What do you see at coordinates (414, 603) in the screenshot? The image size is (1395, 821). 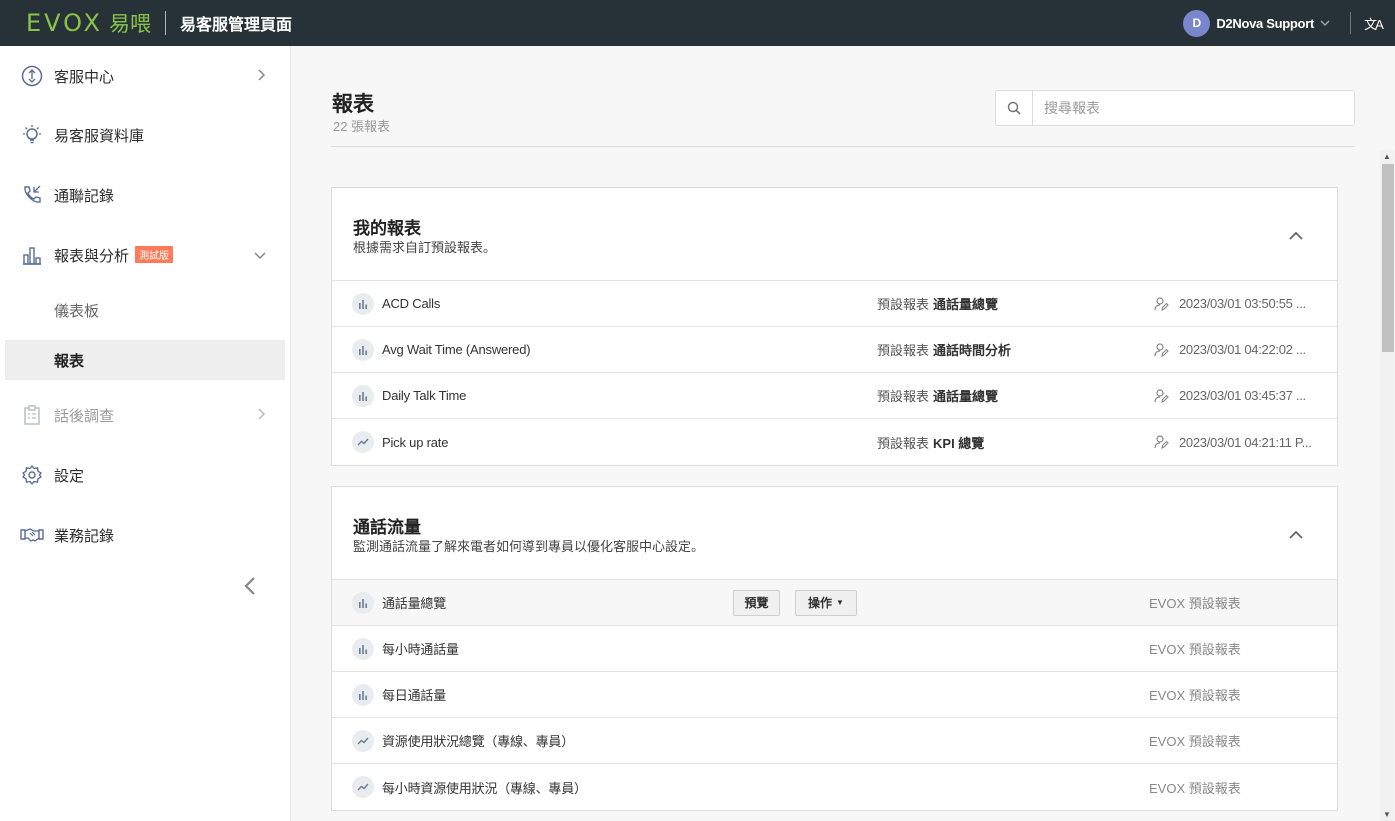 I see `report-name: 通話量總覽` at bounding box center [414, 603].